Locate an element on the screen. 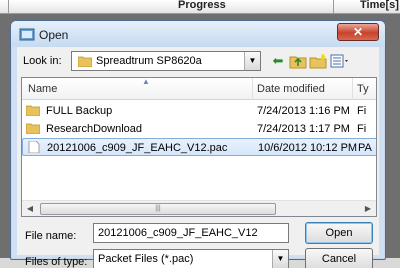  background-app-header: Progress Time[s] is located at coordinates (200, 7).